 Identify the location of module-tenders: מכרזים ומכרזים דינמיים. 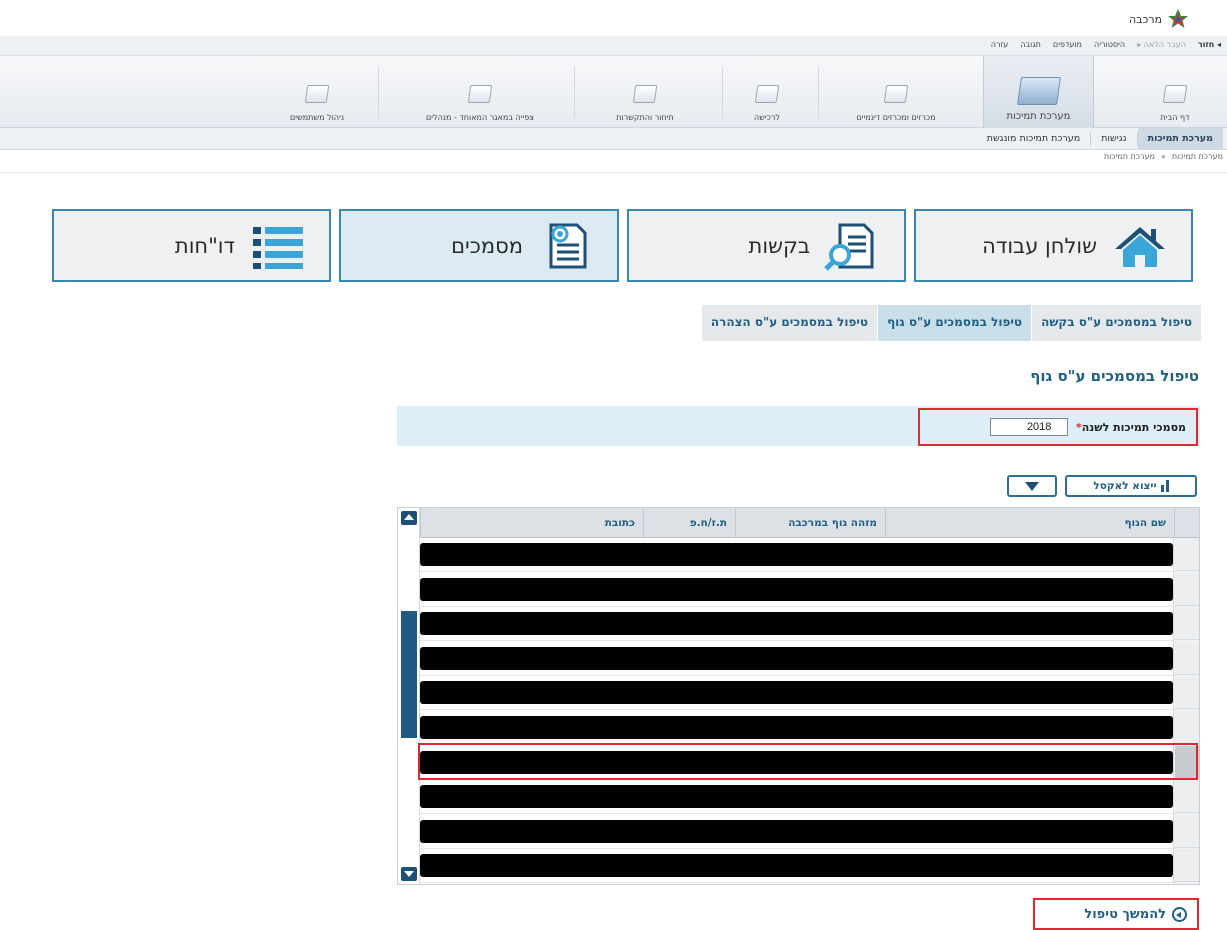
(896, 92).